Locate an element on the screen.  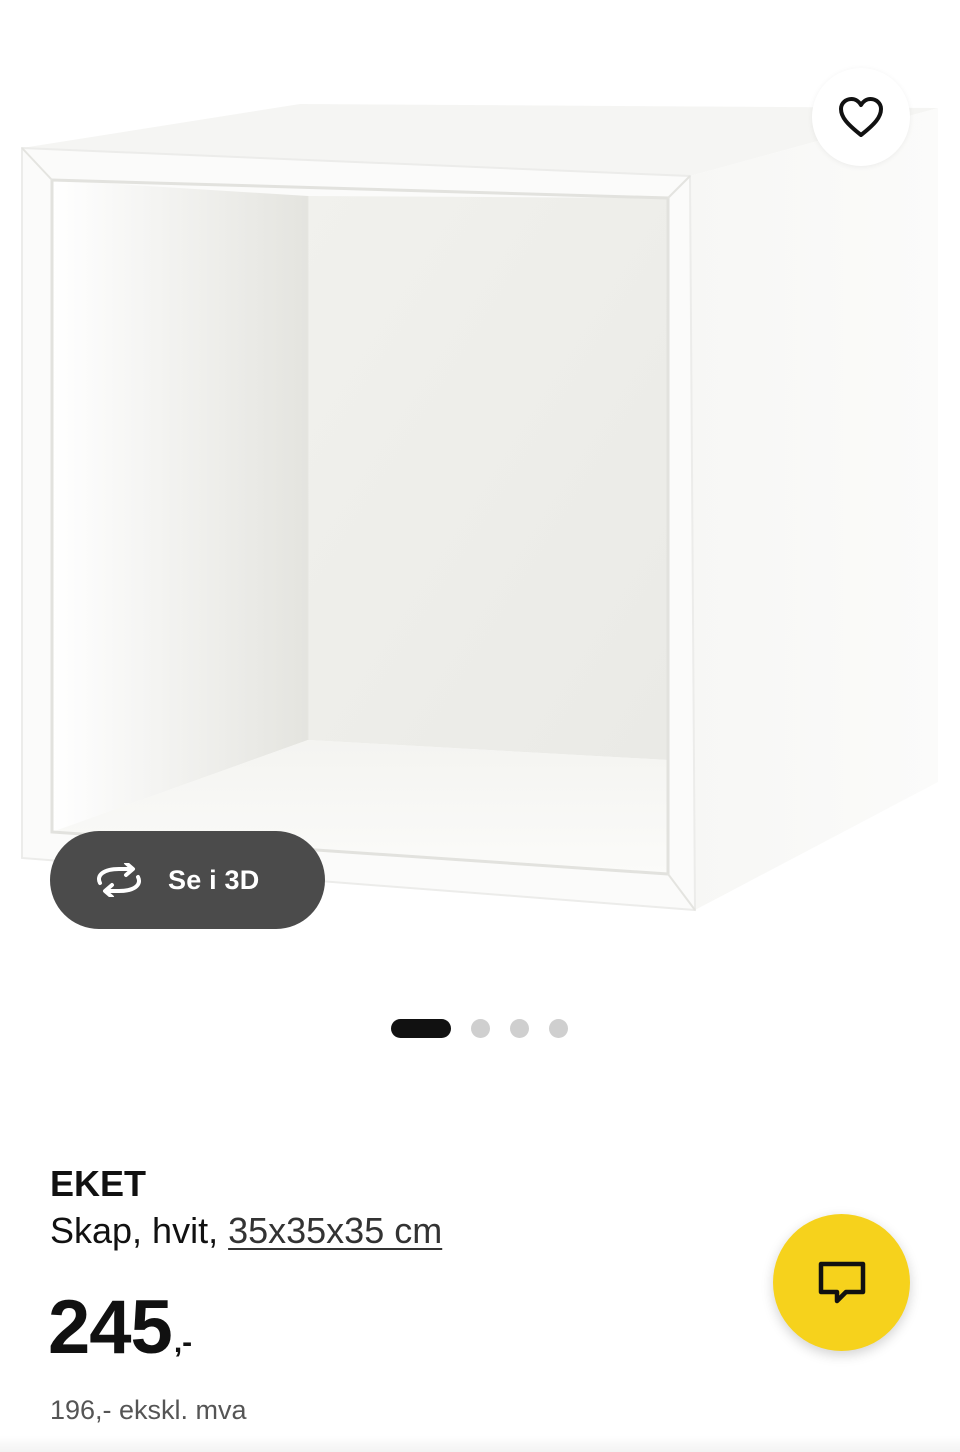
view-in-3d-label: Se i 3D is located at coordinates (214, 879).